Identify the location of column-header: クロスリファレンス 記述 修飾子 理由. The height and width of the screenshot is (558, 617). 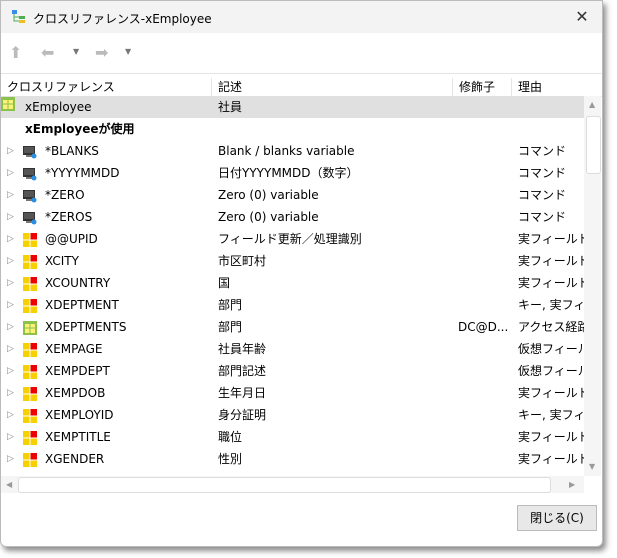
(301, 85).